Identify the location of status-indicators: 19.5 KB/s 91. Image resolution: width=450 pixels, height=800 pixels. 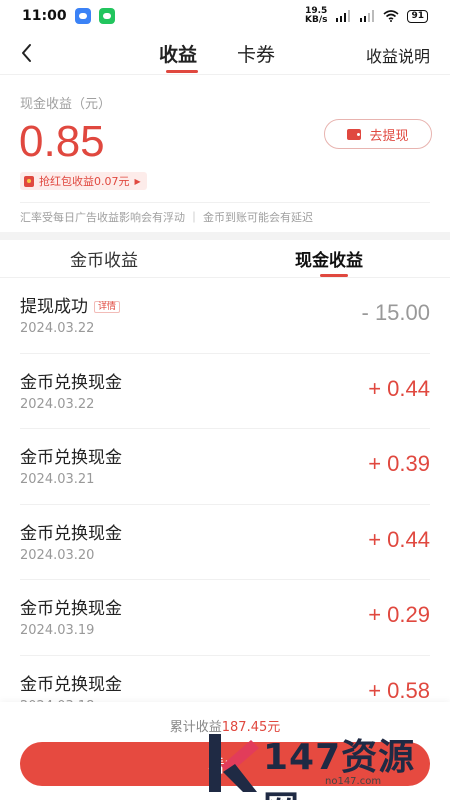
(366, 16).